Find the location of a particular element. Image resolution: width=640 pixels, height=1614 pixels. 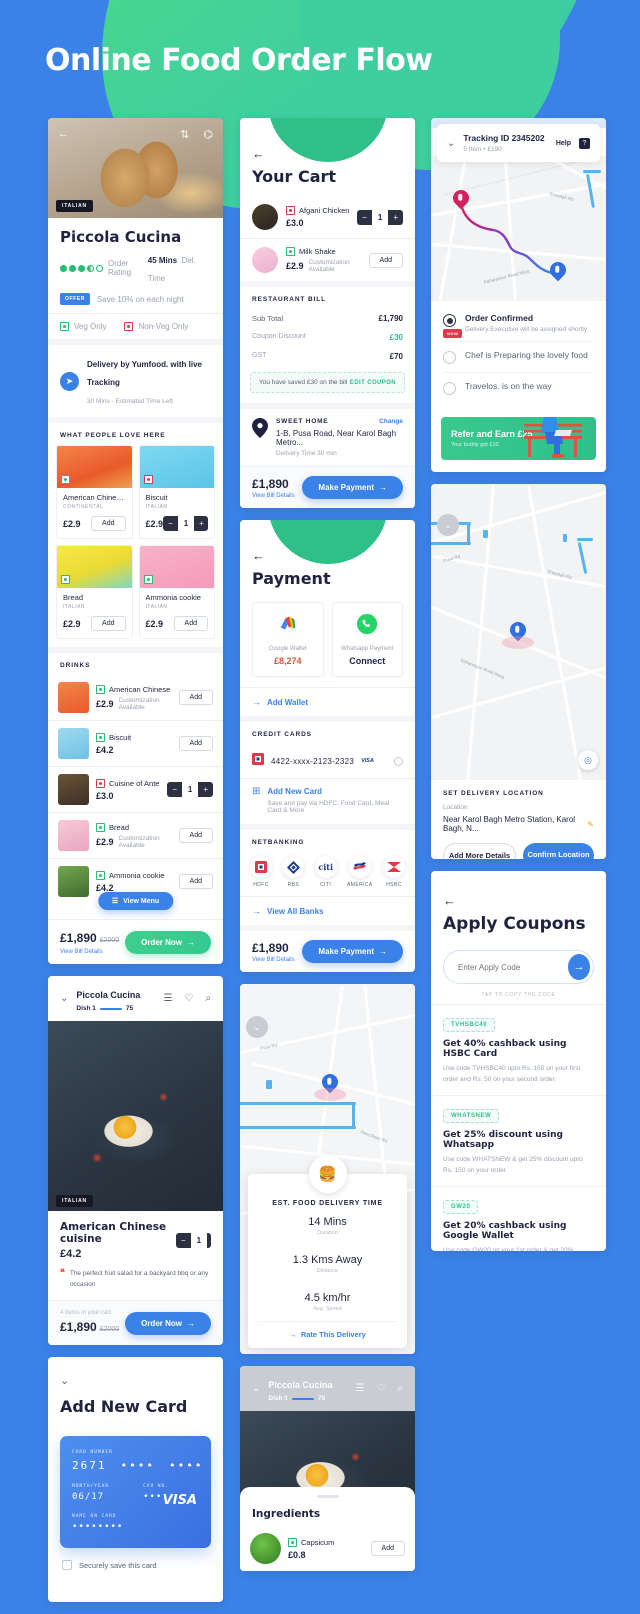

locate-me-icon: ◎ is located at coordinates (588, 760).